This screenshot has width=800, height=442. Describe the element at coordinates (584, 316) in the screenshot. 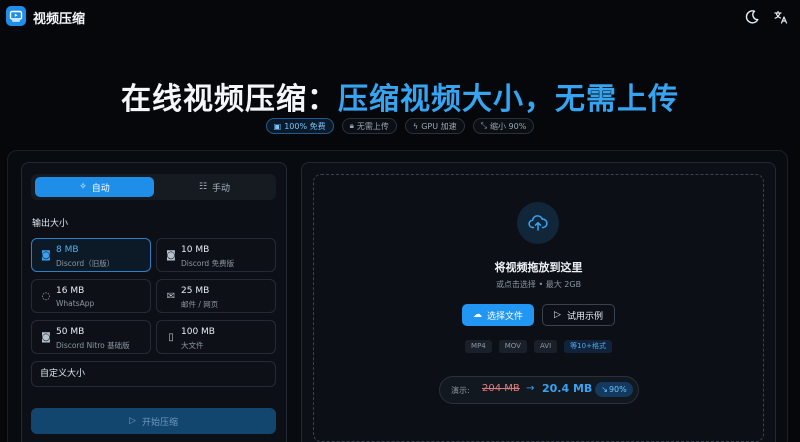

I see `try-sample-label: 试用示例` at that location.